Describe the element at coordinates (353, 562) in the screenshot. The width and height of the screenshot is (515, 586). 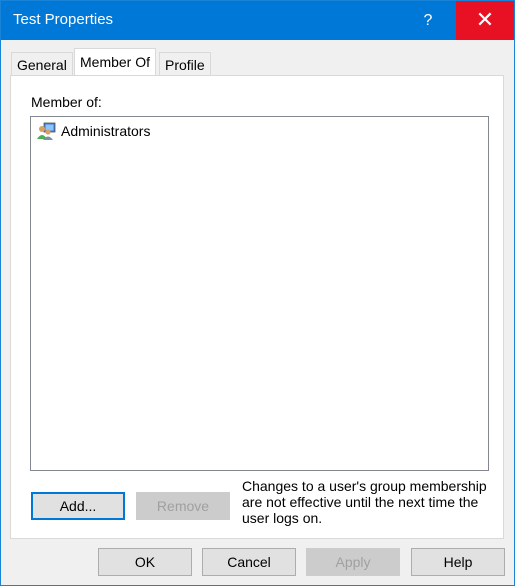
I see `apply-button: Apply` at that location.